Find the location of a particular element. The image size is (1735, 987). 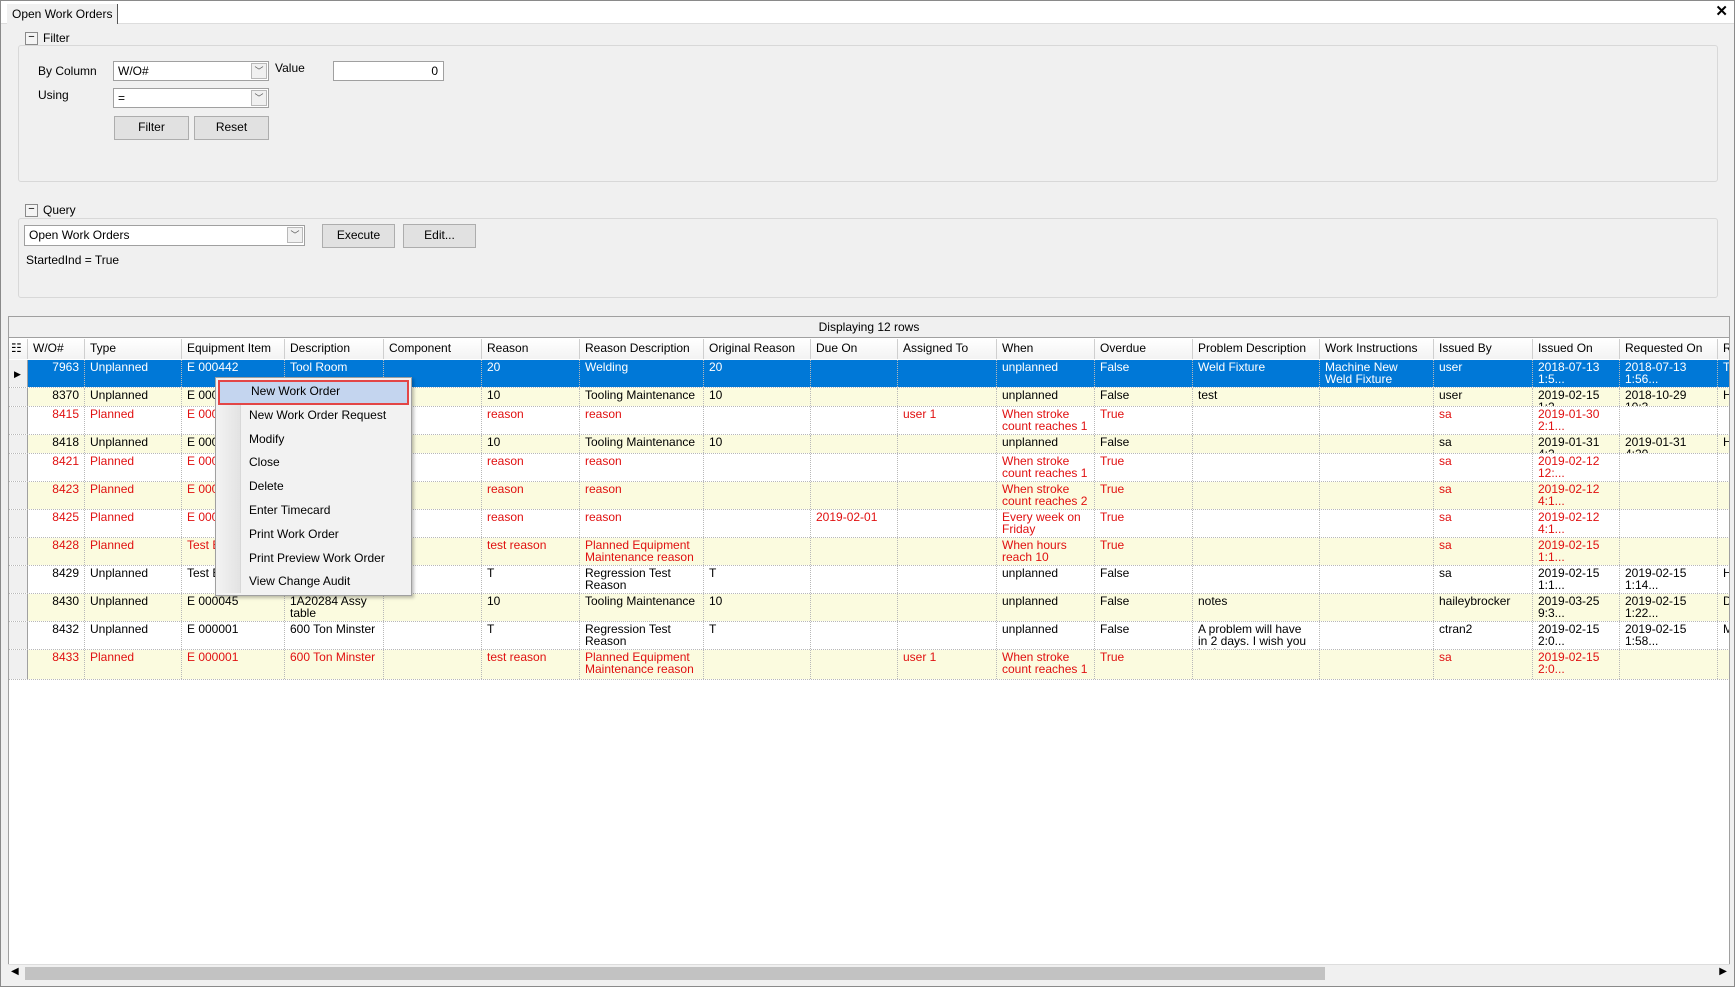

using-select: = ﹀ is located at coordinates (191, 98).